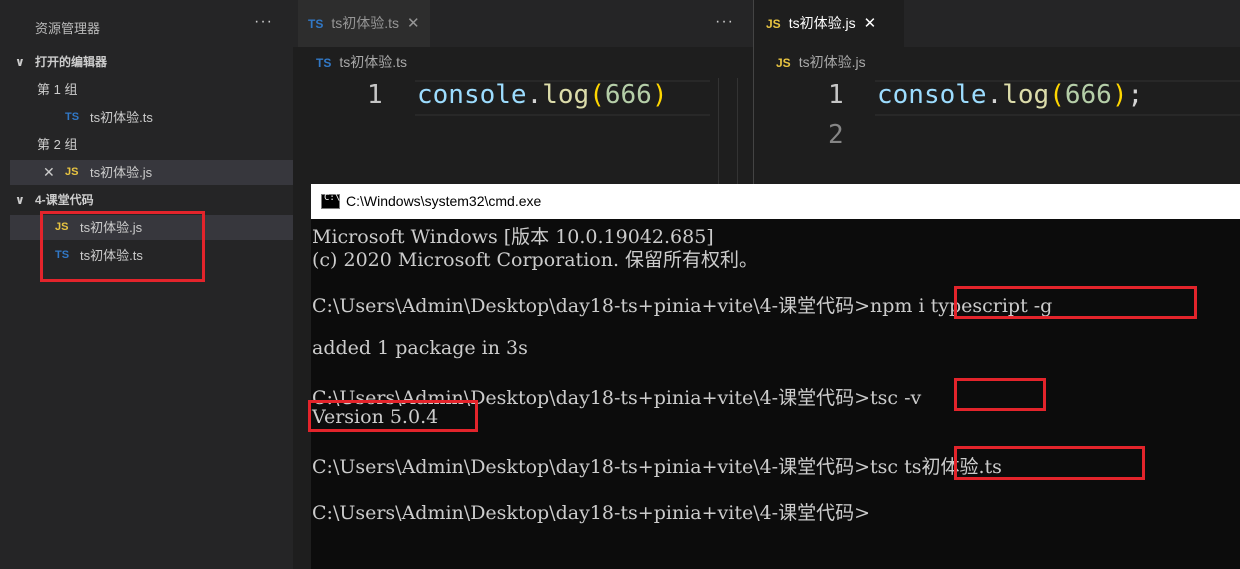  I want to click on open-editor-item-label: ts初体验.js, so click(121, 172).